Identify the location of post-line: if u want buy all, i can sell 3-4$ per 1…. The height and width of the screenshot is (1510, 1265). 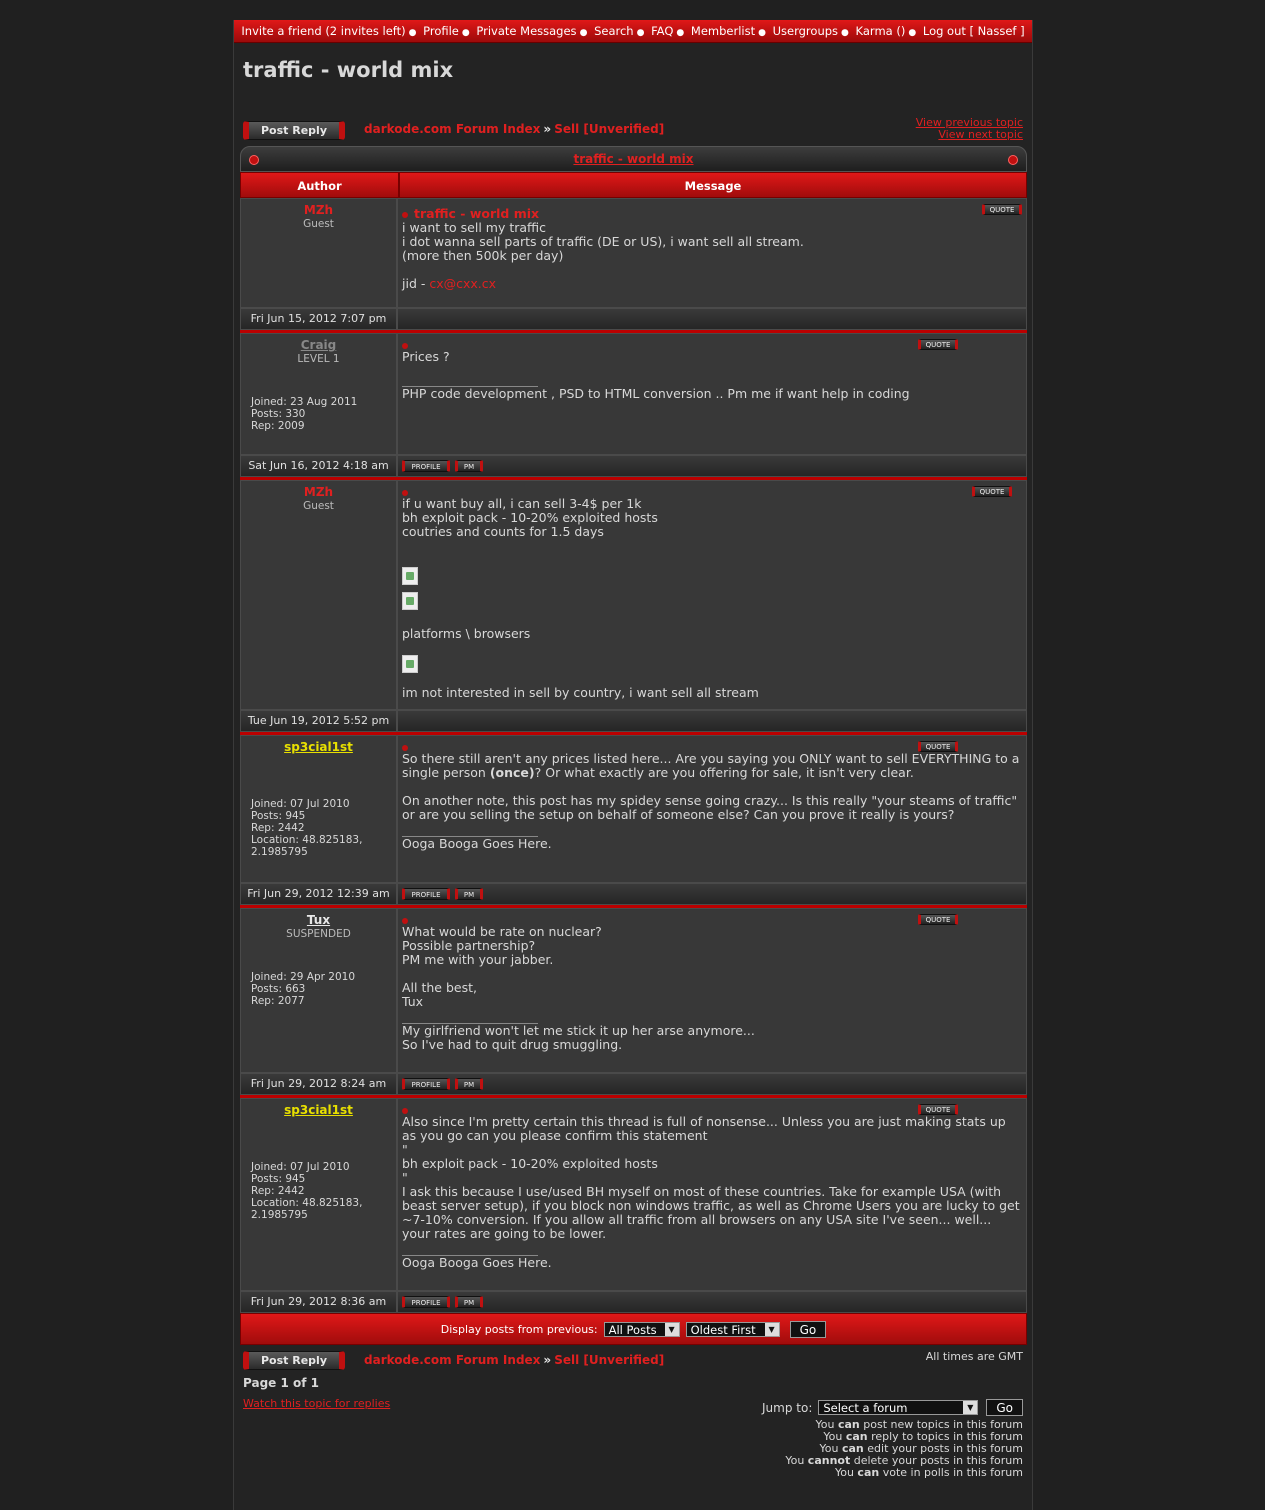
(522, 503).